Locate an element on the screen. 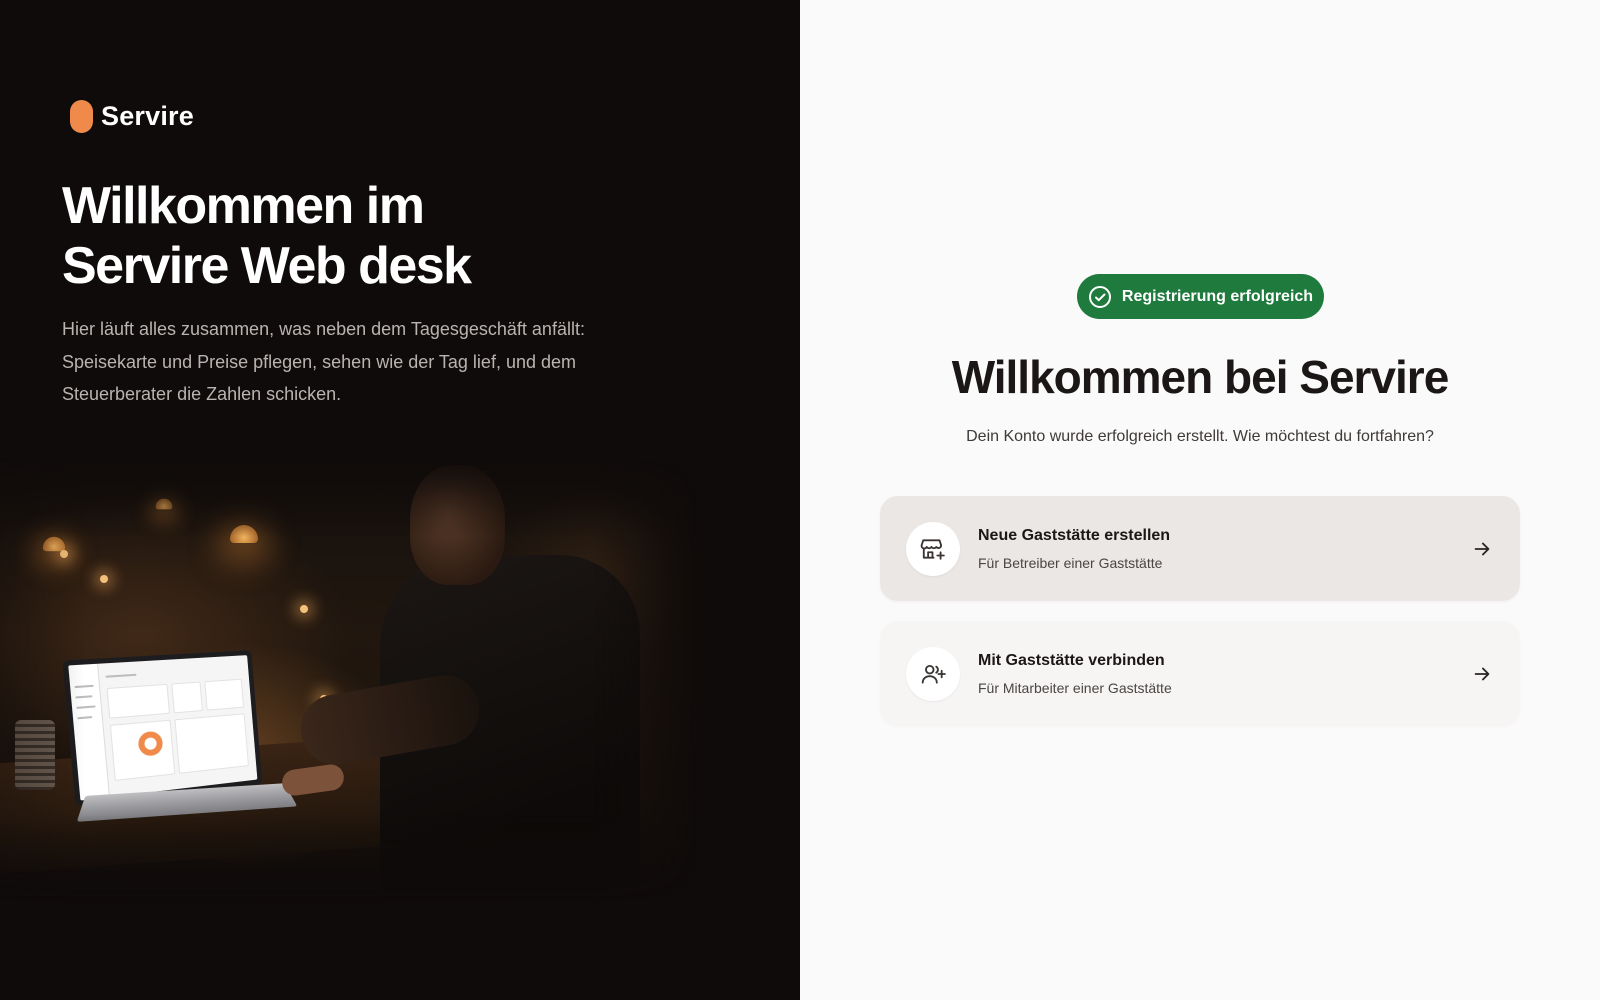 Image resolution: width=1600 pixels, height=1000 pixels. brand-logo: Servire is located at coordinates (132, 116).